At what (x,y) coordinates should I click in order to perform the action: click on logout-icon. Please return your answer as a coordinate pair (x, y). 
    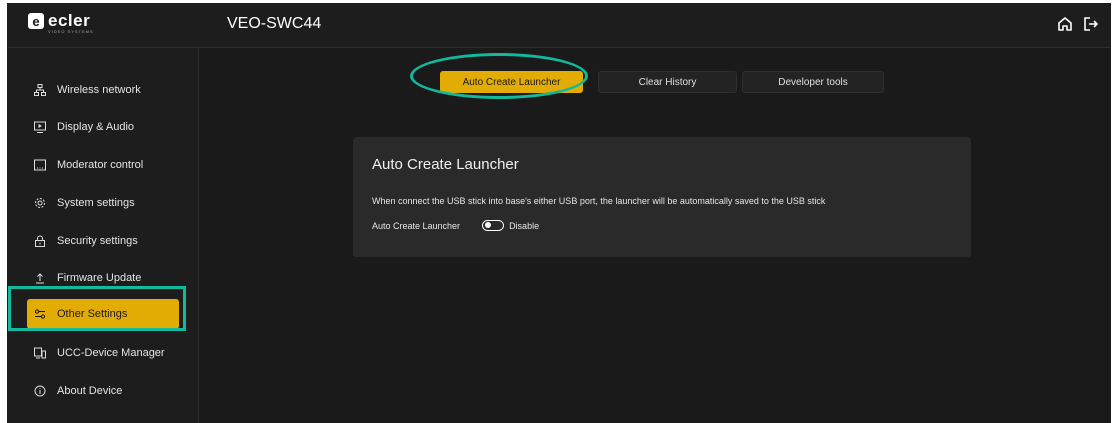
    Looking at the image, I should click on (1091, 24).